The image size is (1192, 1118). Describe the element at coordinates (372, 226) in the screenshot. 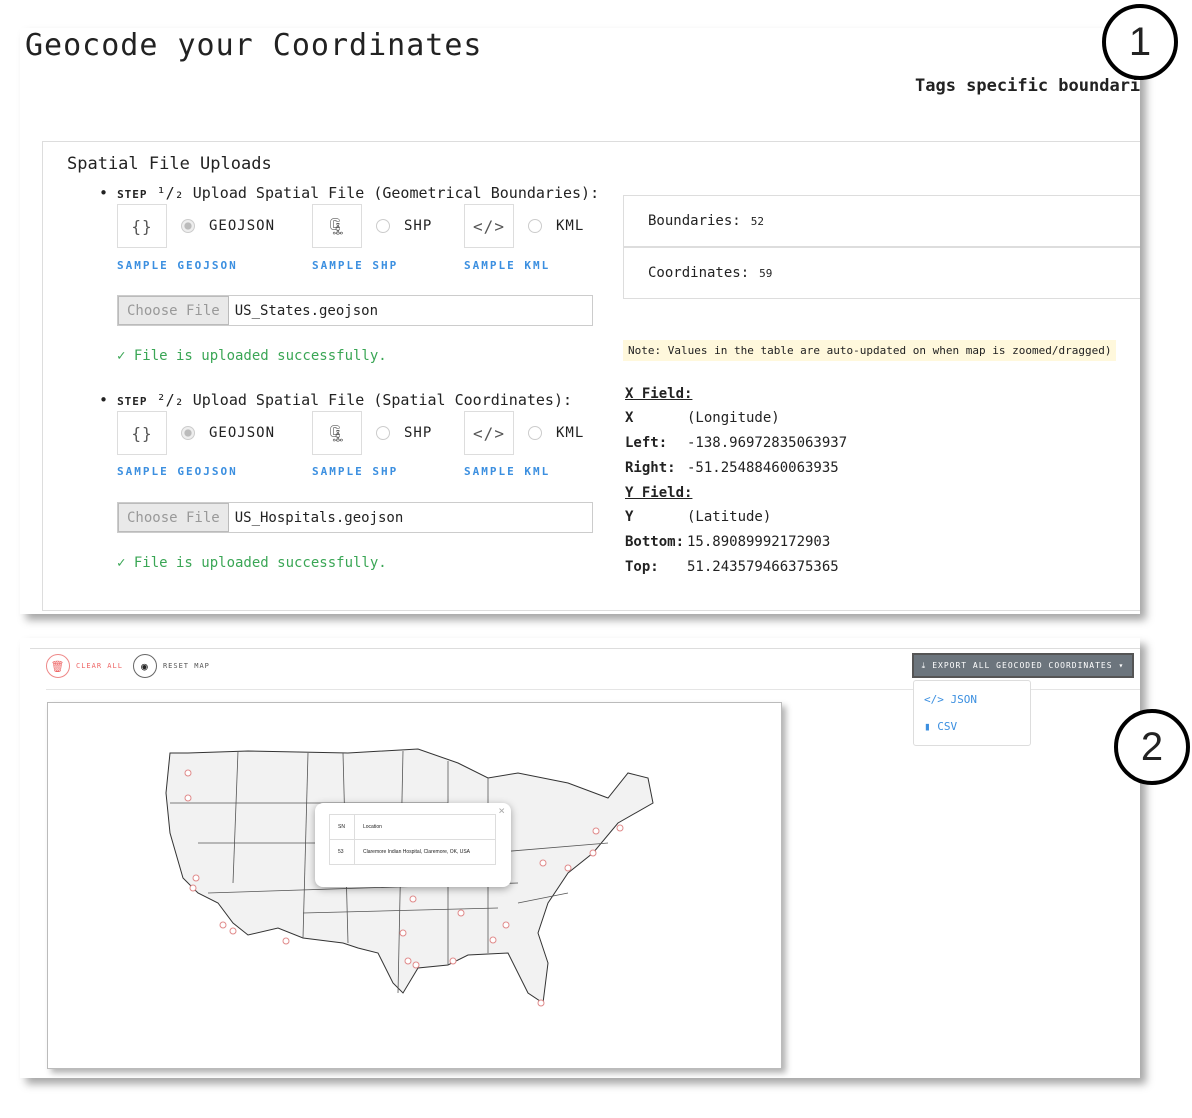

I see `option-shp-1: 🗜 SHP` at that location.